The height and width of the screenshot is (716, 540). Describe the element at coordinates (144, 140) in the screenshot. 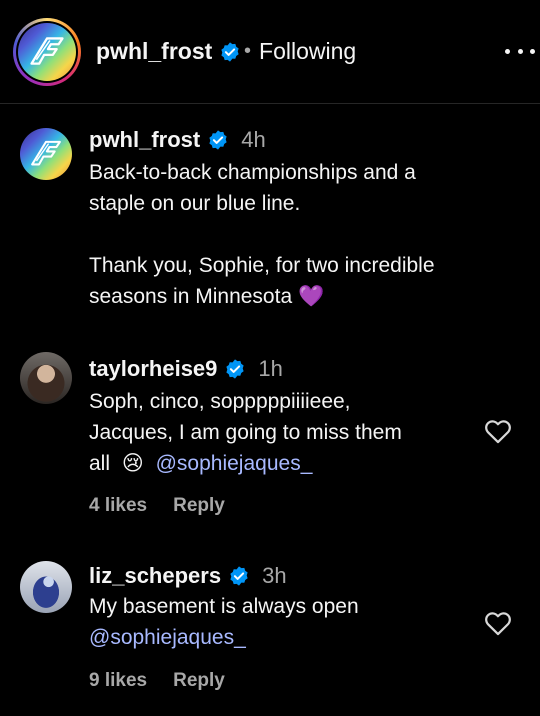

I see `caption-username: pwhl_frost` at that location.